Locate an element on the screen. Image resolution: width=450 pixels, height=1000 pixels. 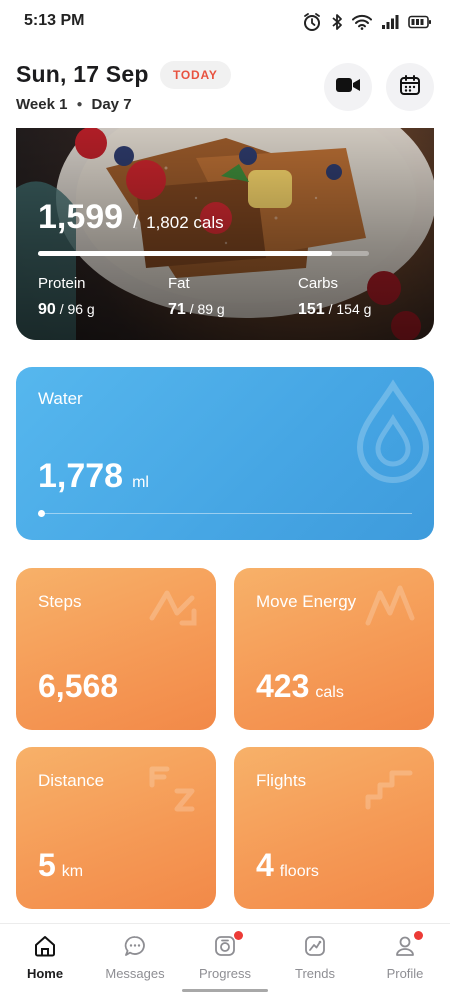
calories-consumed: 1,599 is located at coordinates (81, 217).